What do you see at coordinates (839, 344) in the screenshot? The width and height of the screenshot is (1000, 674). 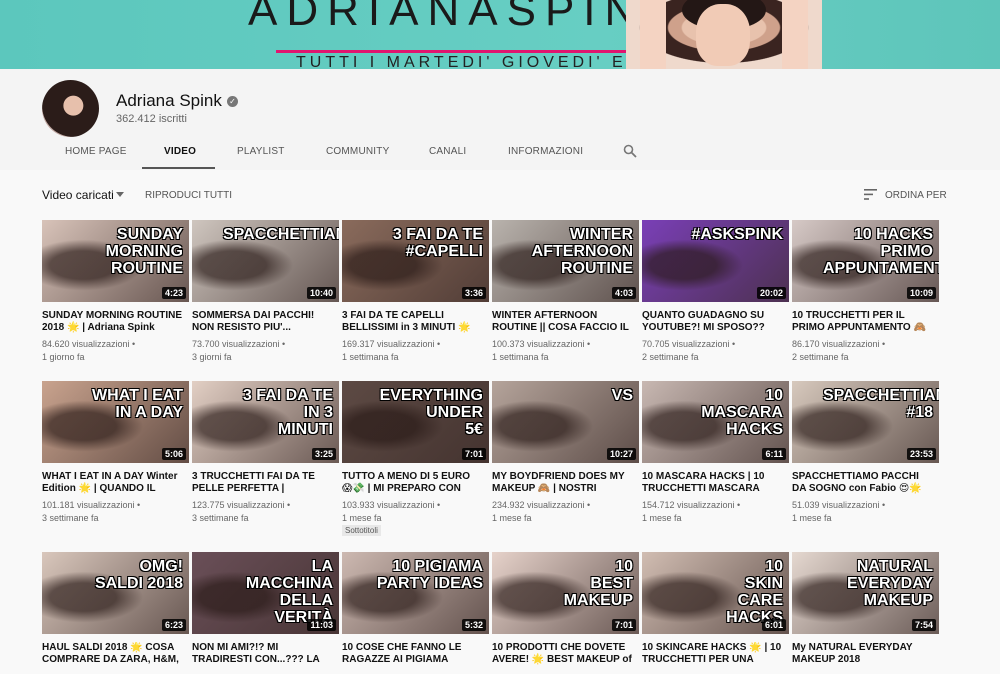 I see `video-view-count: 86.170 visualizzazioni •` at bounding box center [839, 344].